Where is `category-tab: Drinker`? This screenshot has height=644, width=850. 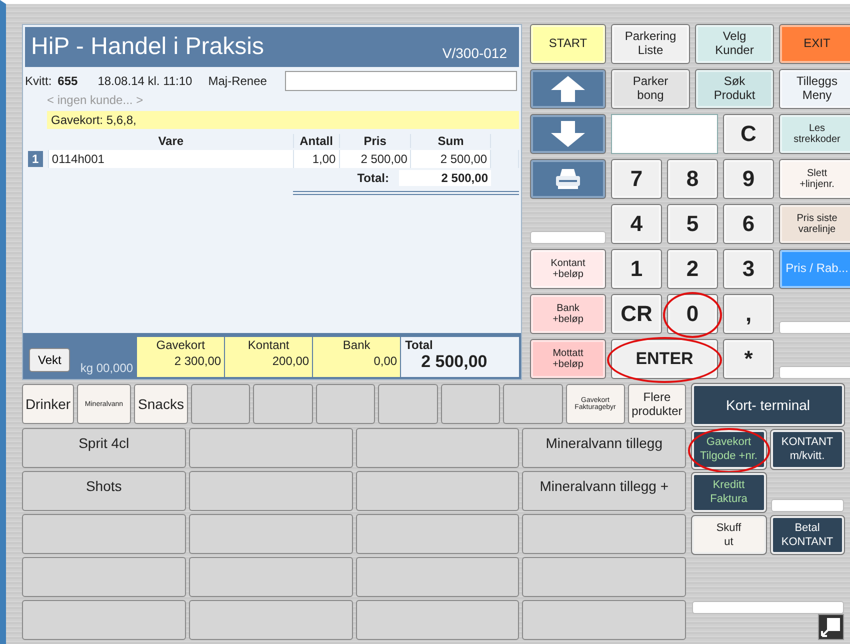 category-tab: Drinker is located at coordinates (48, 404).